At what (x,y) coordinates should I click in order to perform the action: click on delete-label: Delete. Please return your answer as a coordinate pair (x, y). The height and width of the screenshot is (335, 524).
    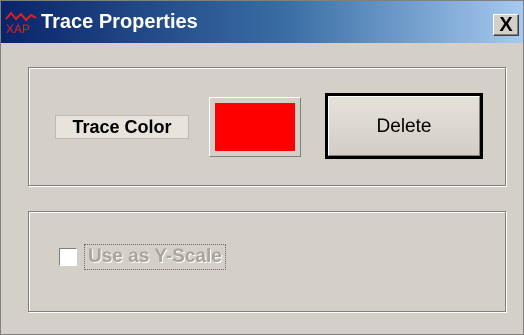
    Looking at the image, I should click on (404, 126).